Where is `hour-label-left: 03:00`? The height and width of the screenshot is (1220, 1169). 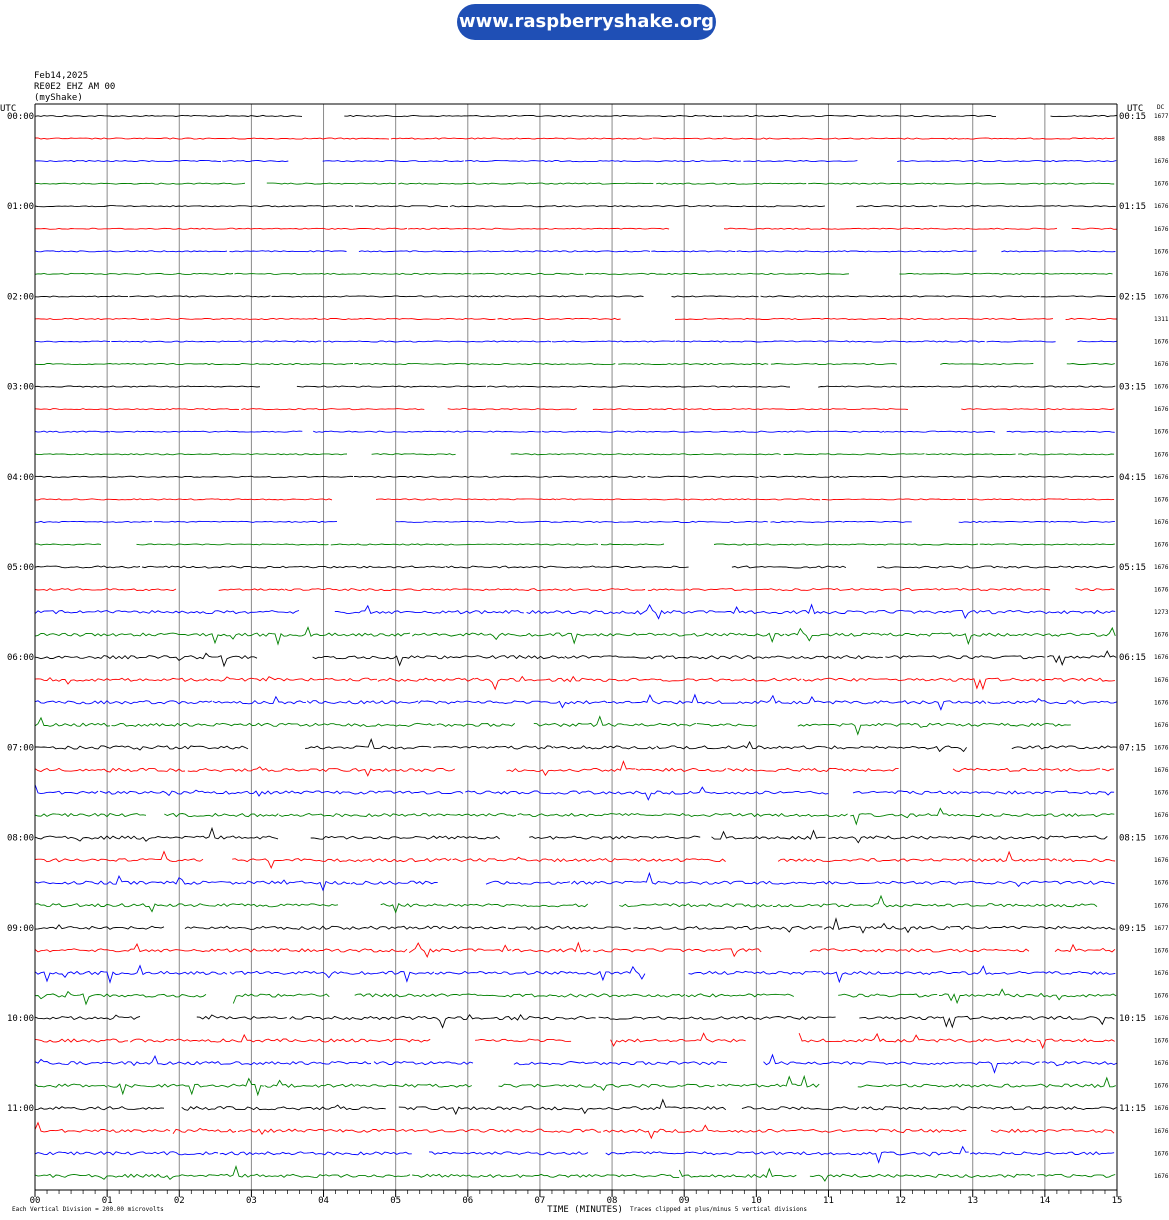
hour-label-left: 03:00 is located at coordinates (20, 388).